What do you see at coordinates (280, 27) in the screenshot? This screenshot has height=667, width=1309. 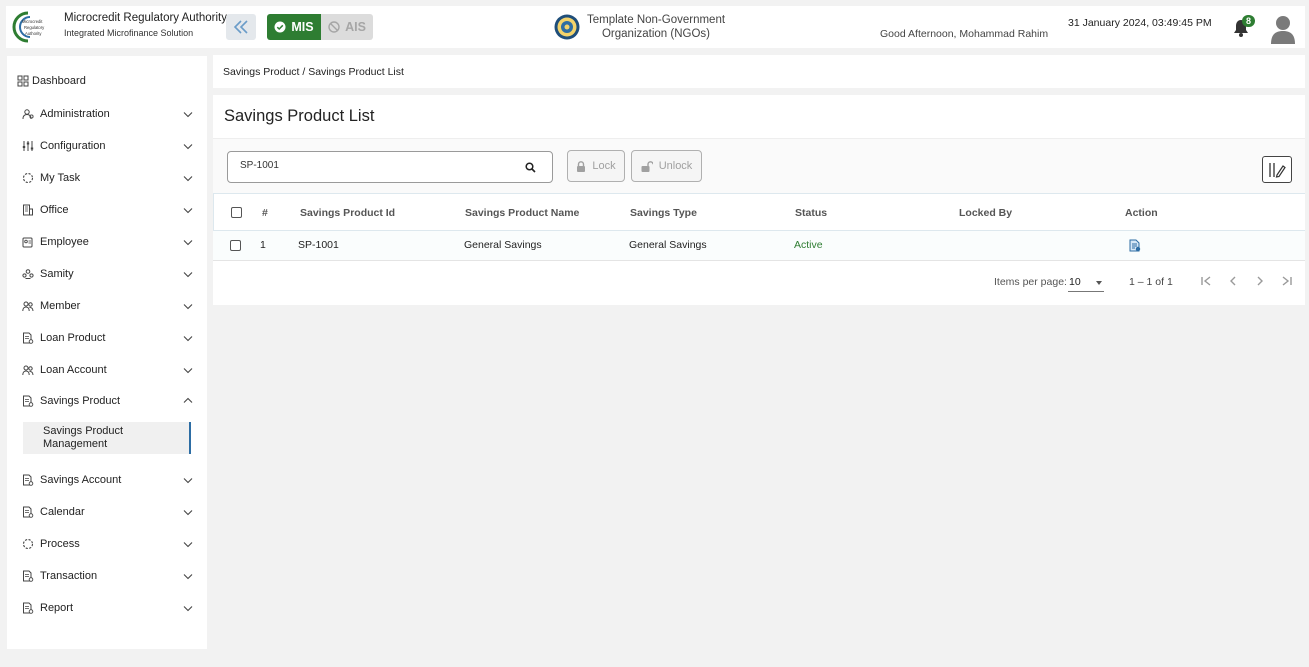 I see `check-circle-icon` at bounding box center [280, 27].